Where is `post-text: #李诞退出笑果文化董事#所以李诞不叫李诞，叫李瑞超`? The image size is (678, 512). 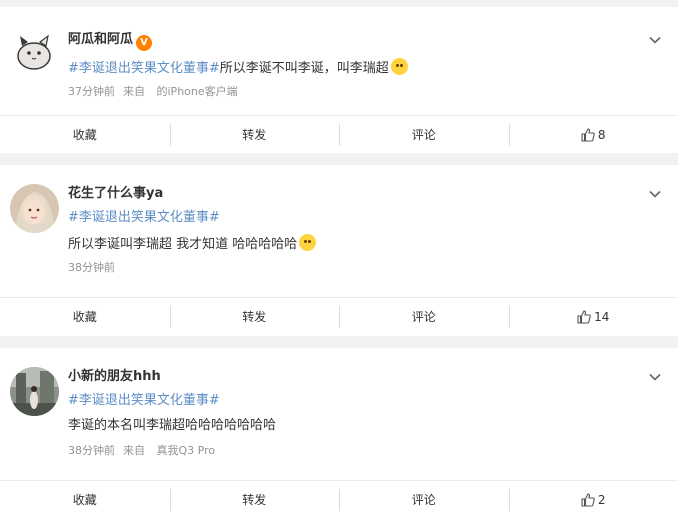 post-text: #李诞退出笑果文化董事#所以李诞不叫李诞，叫李瑞超 is located at coordinates (238, 68).